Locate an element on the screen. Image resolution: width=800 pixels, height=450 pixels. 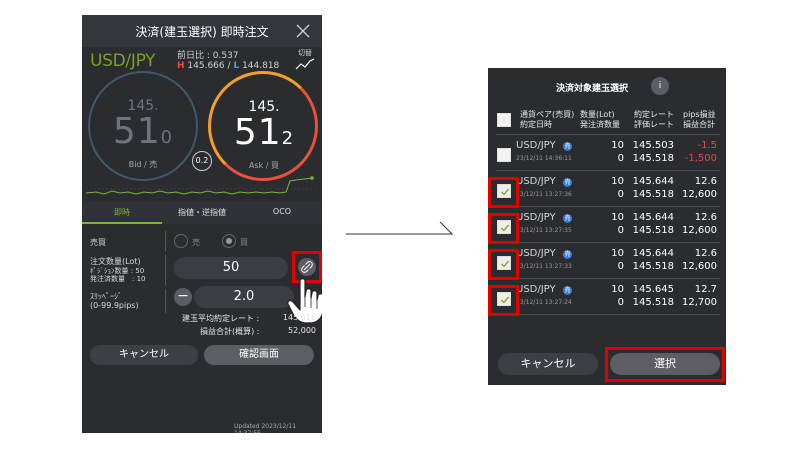
order-type-tabs: 即時 指値・逆指値 OCO is located at coordinates (202, 213).